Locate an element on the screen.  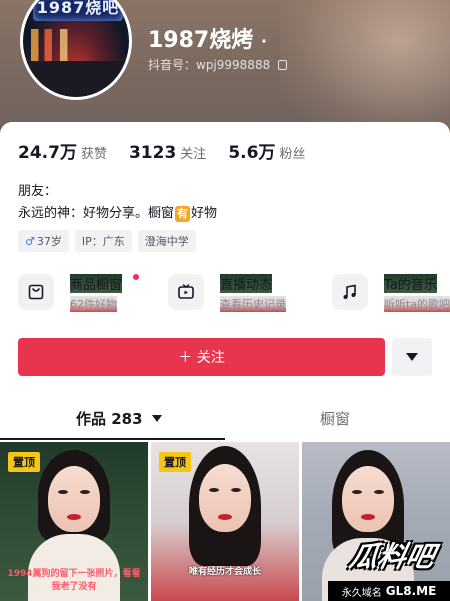
stat-followers-label: 粉丝 is located at coordinates (292, 154).